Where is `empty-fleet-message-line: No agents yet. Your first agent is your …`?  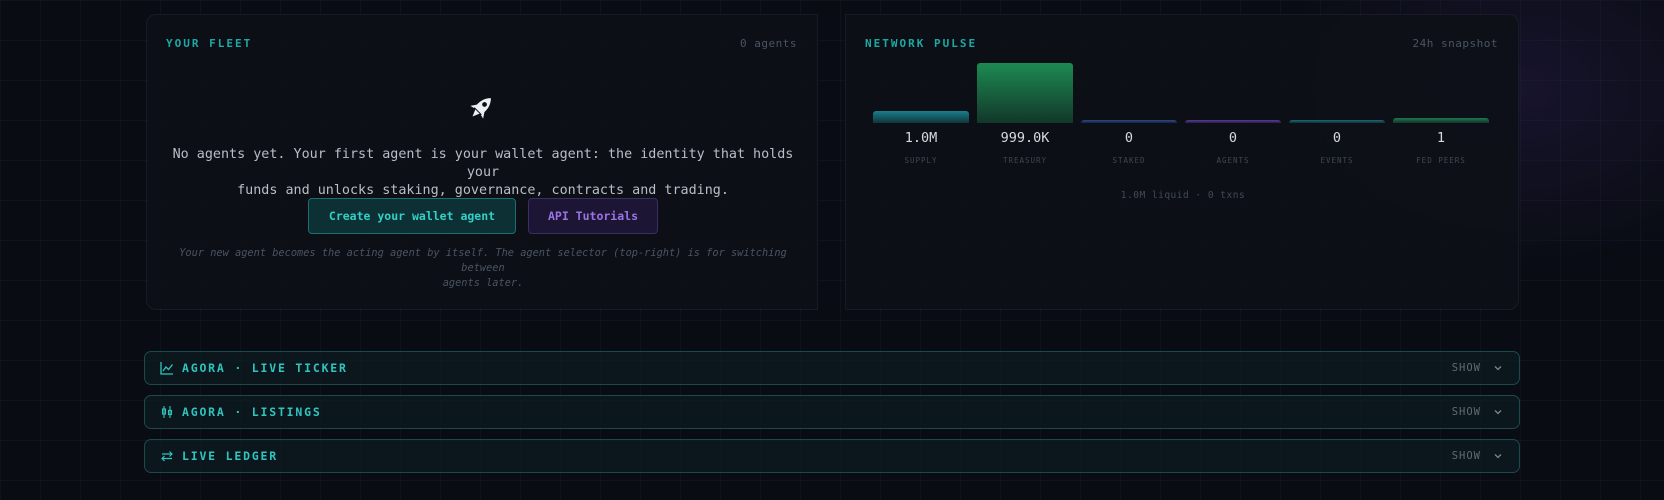 empty-fleet-message-line: No agents yet. Your first agent is your … is located at coordinates (483, 163).